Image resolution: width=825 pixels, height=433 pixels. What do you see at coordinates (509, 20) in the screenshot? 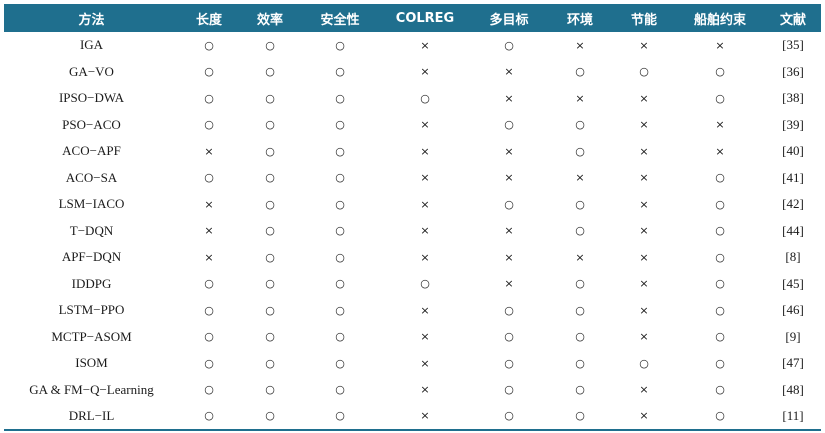
I see `header-multi-objective: 多目标` at bounding box center [509, 20].